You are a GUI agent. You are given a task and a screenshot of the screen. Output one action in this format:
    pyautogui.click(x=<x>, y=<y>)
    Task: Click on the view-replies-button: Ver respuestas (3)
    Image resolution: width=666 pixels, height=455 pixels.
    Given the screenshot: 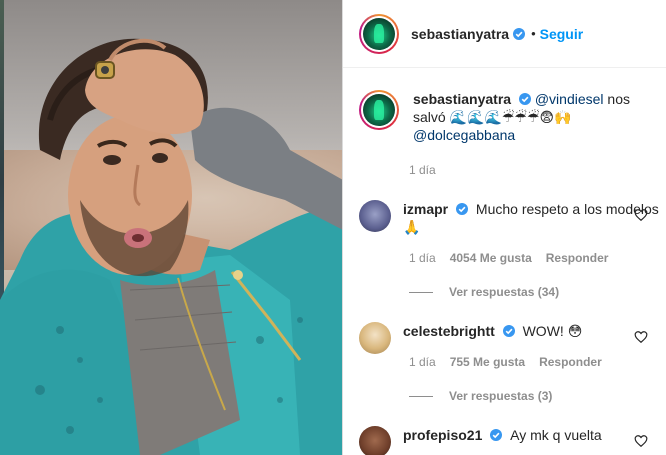 What is the action you would take?
    pyautogui.click(x=480, y=396)
    